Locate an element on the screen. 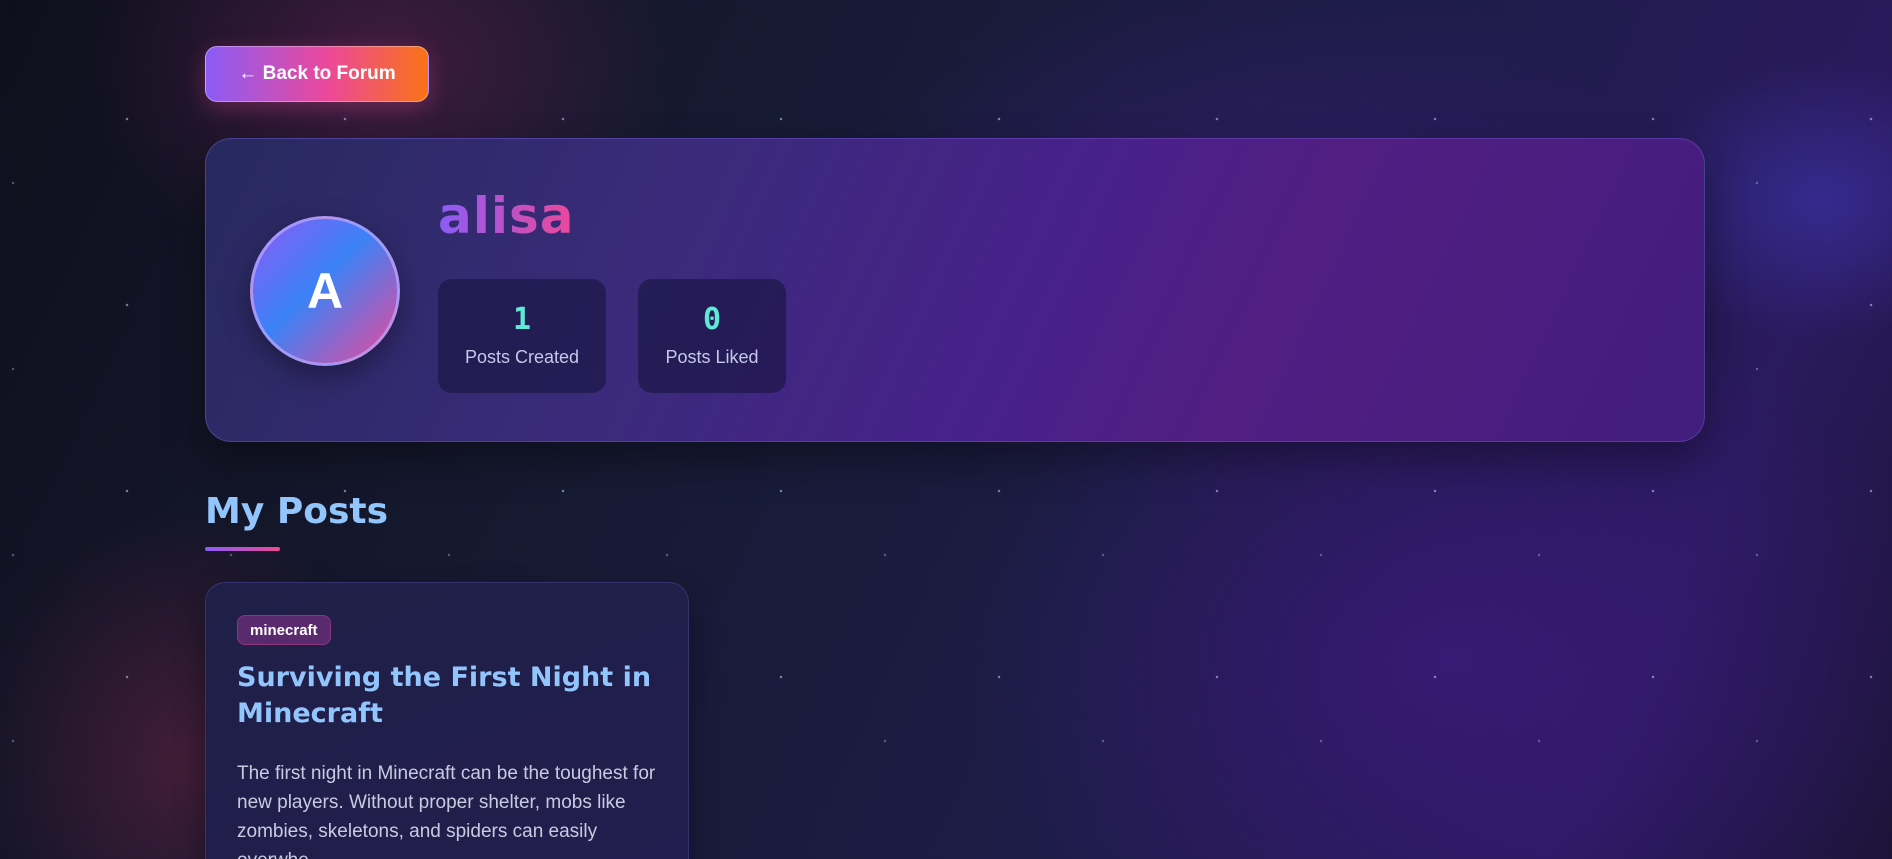 This screenshot has width=1892, height=859. section-title-underline is located at coordinates (242, 549).